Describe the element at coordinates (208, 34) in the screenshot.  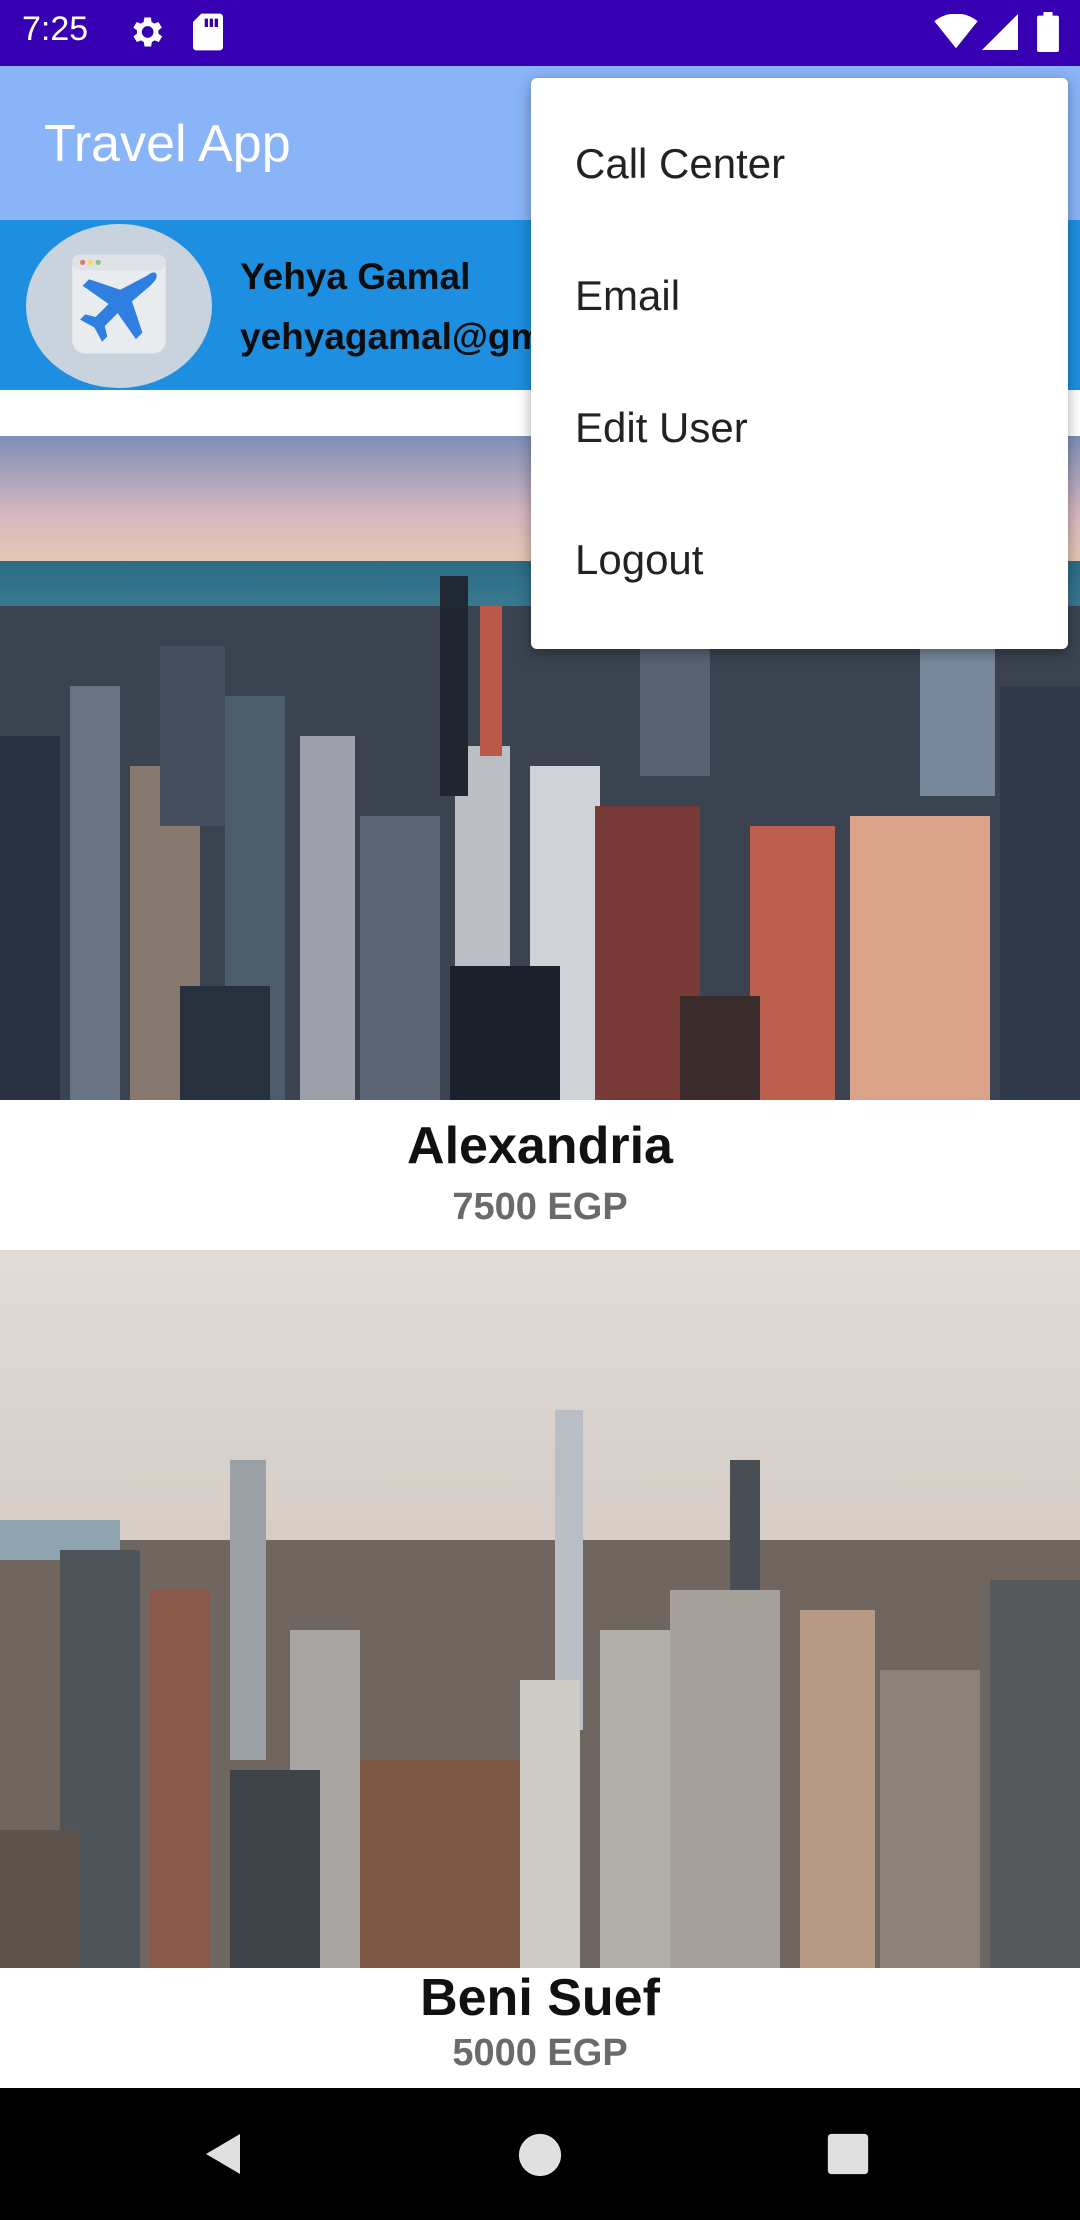
I see `sd-card-icon` at that location.